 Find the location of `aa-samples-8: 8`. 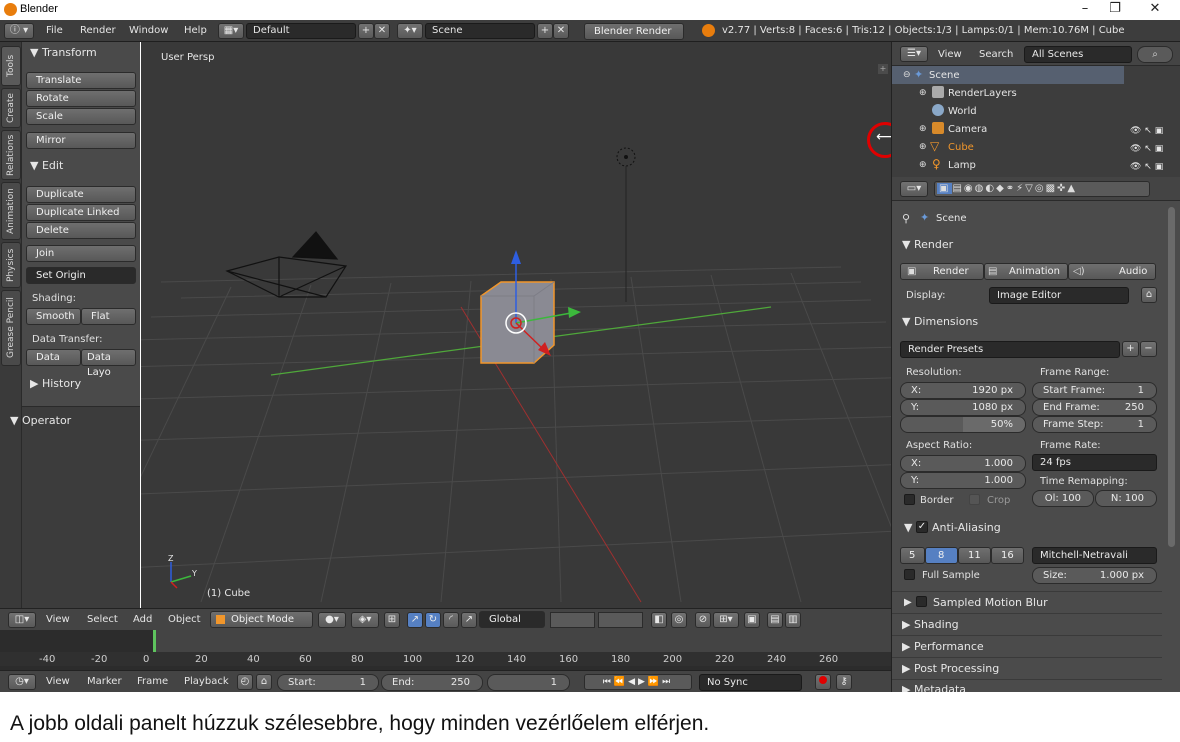

aa-samples-8: 8 is located at coordinates (941, 555).